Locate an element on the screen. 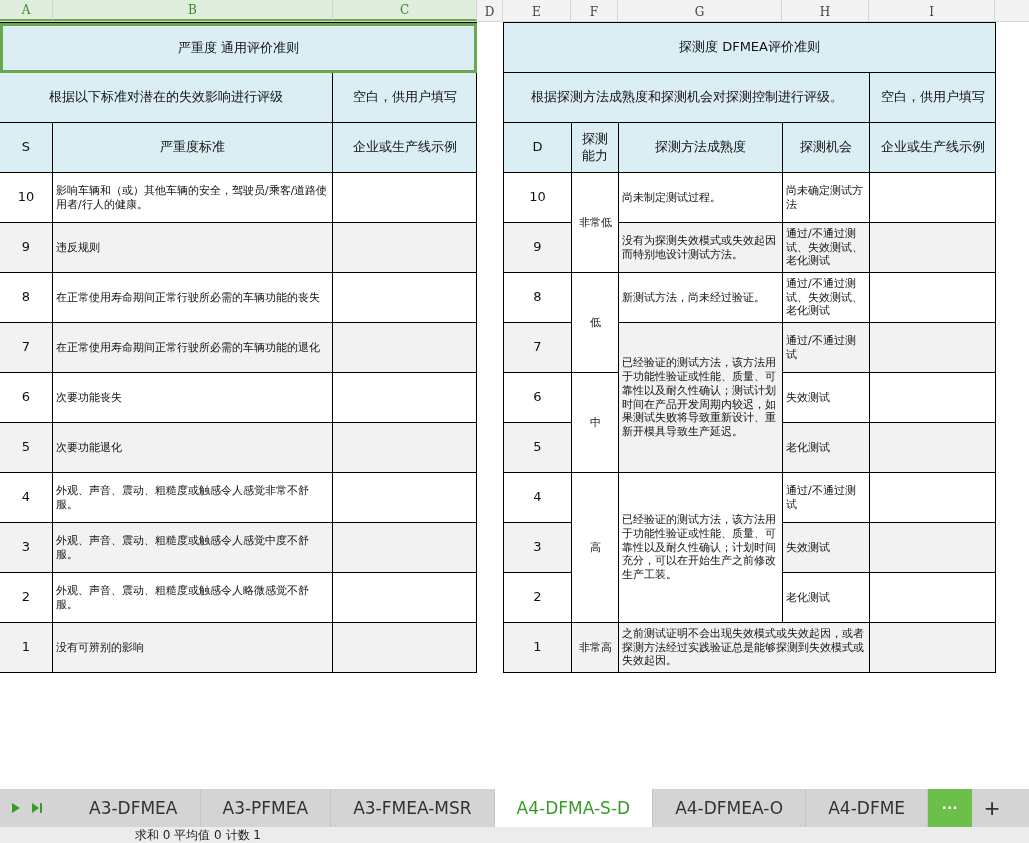  criteria-cell: 影响车辆和（或）其他车辆的安全，驾驶员/乘客/道路使用者/行人的健康。 is located at coordinates (193, 198).